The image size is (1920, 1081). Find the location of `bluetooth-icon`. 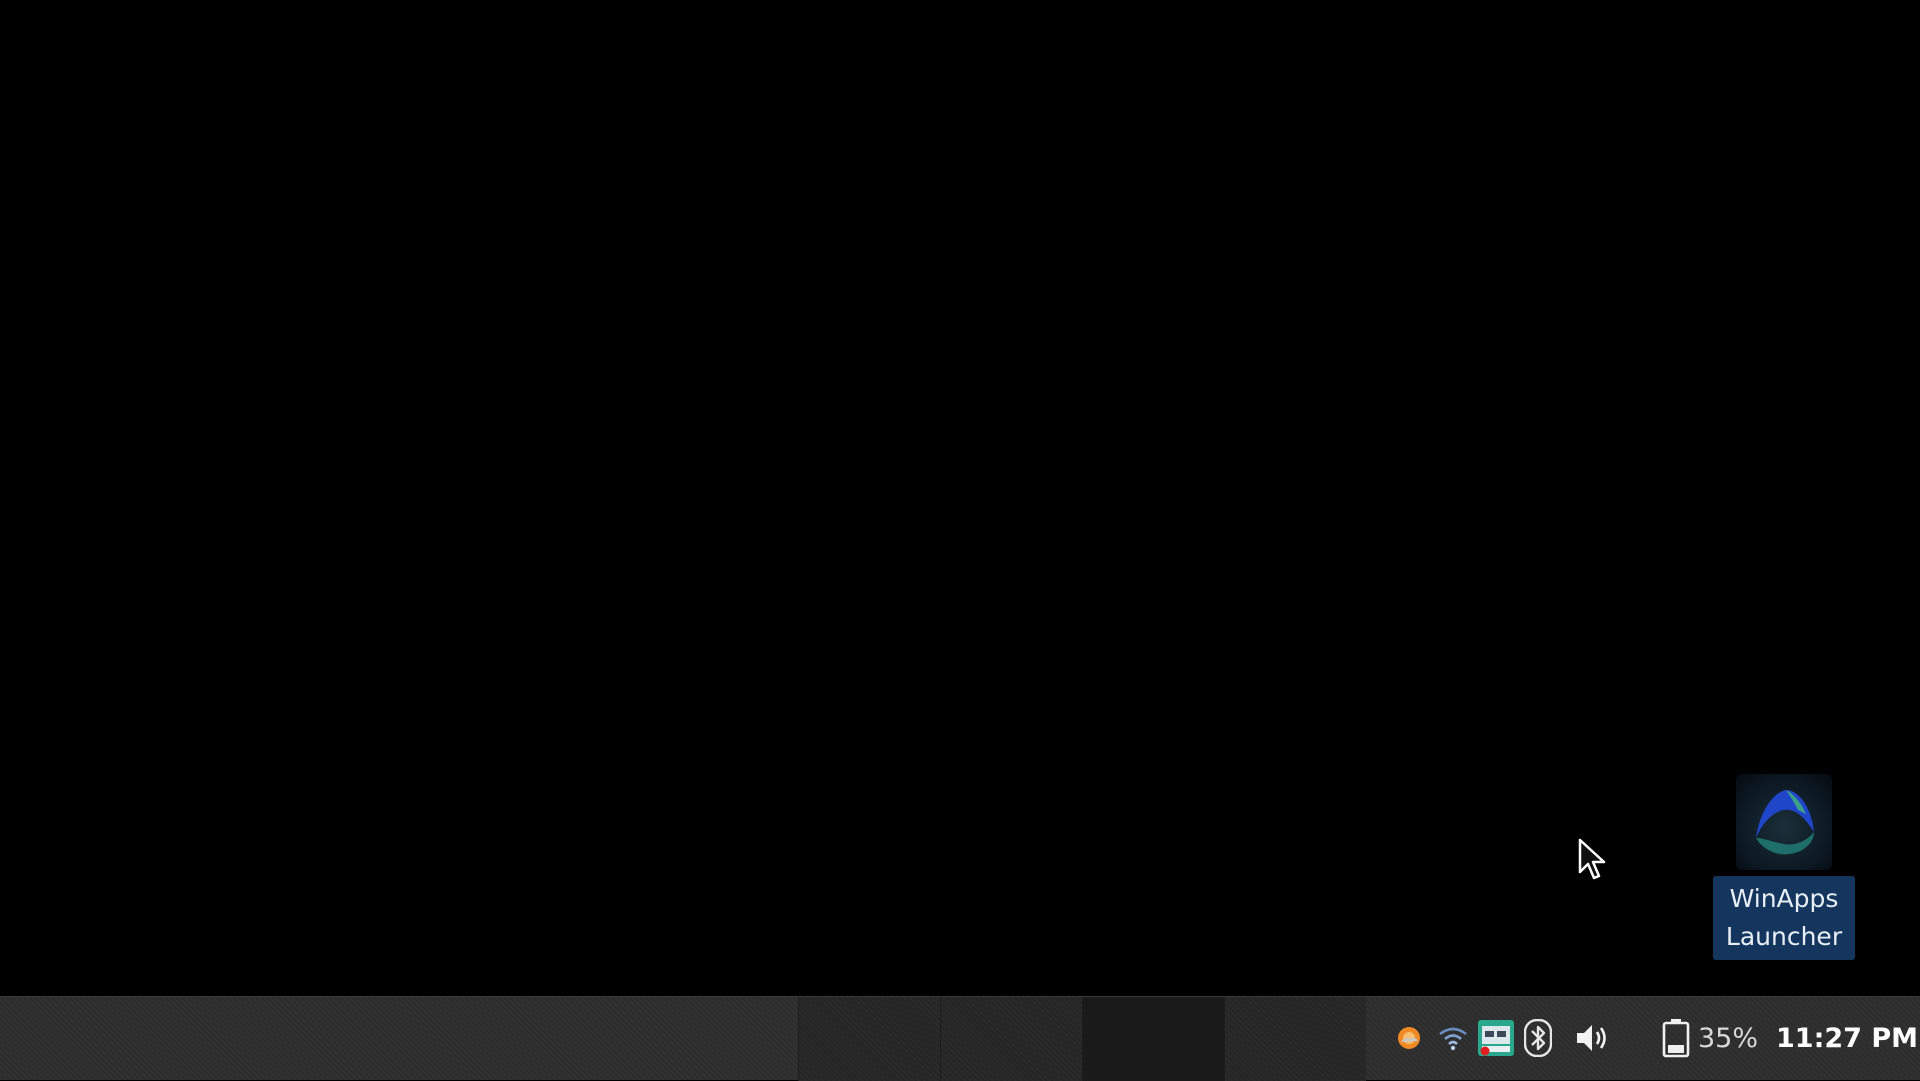

bluetooth-icon is located at coordinates (1538, 1038).